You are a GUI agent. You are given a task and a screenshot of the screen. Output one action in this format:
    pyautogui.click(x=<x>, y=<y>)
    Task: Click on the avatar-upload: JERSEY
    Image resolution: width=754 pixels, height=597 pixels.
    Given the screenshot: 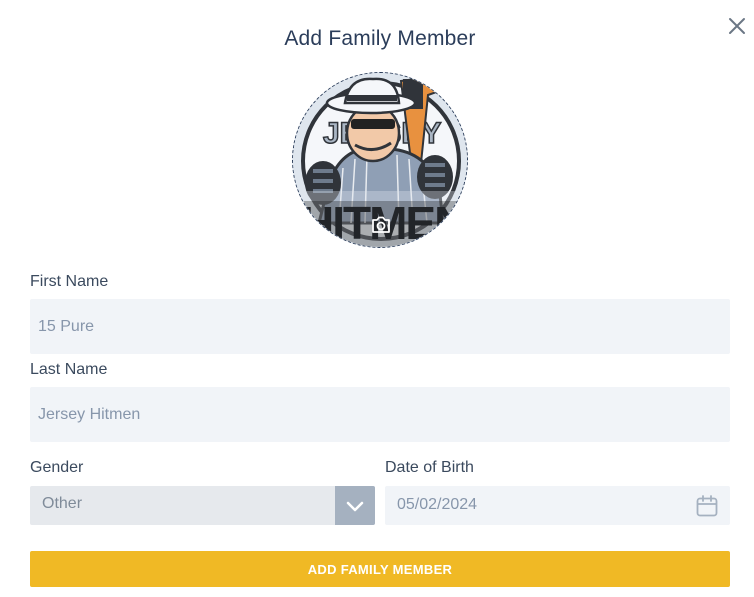 What is the action you would take?
    pyautogui.click(x=380, y=160)
    